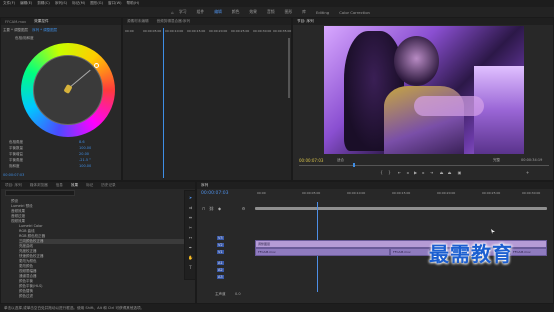 Image resolution: width=554 pixels, height=312 pixels. Describe the element at coordinates (261, 193) in the screenshot. I see `ruler-tick: 00:00` at that location.